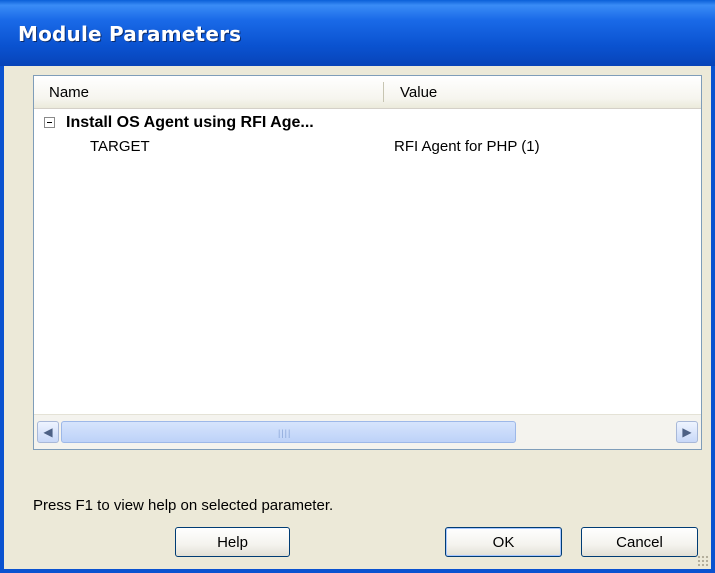  What do you see at coordinates (130, 34) in the screenshot?
I see `window-title: Module Parameters` at bounding box center [130, 34].